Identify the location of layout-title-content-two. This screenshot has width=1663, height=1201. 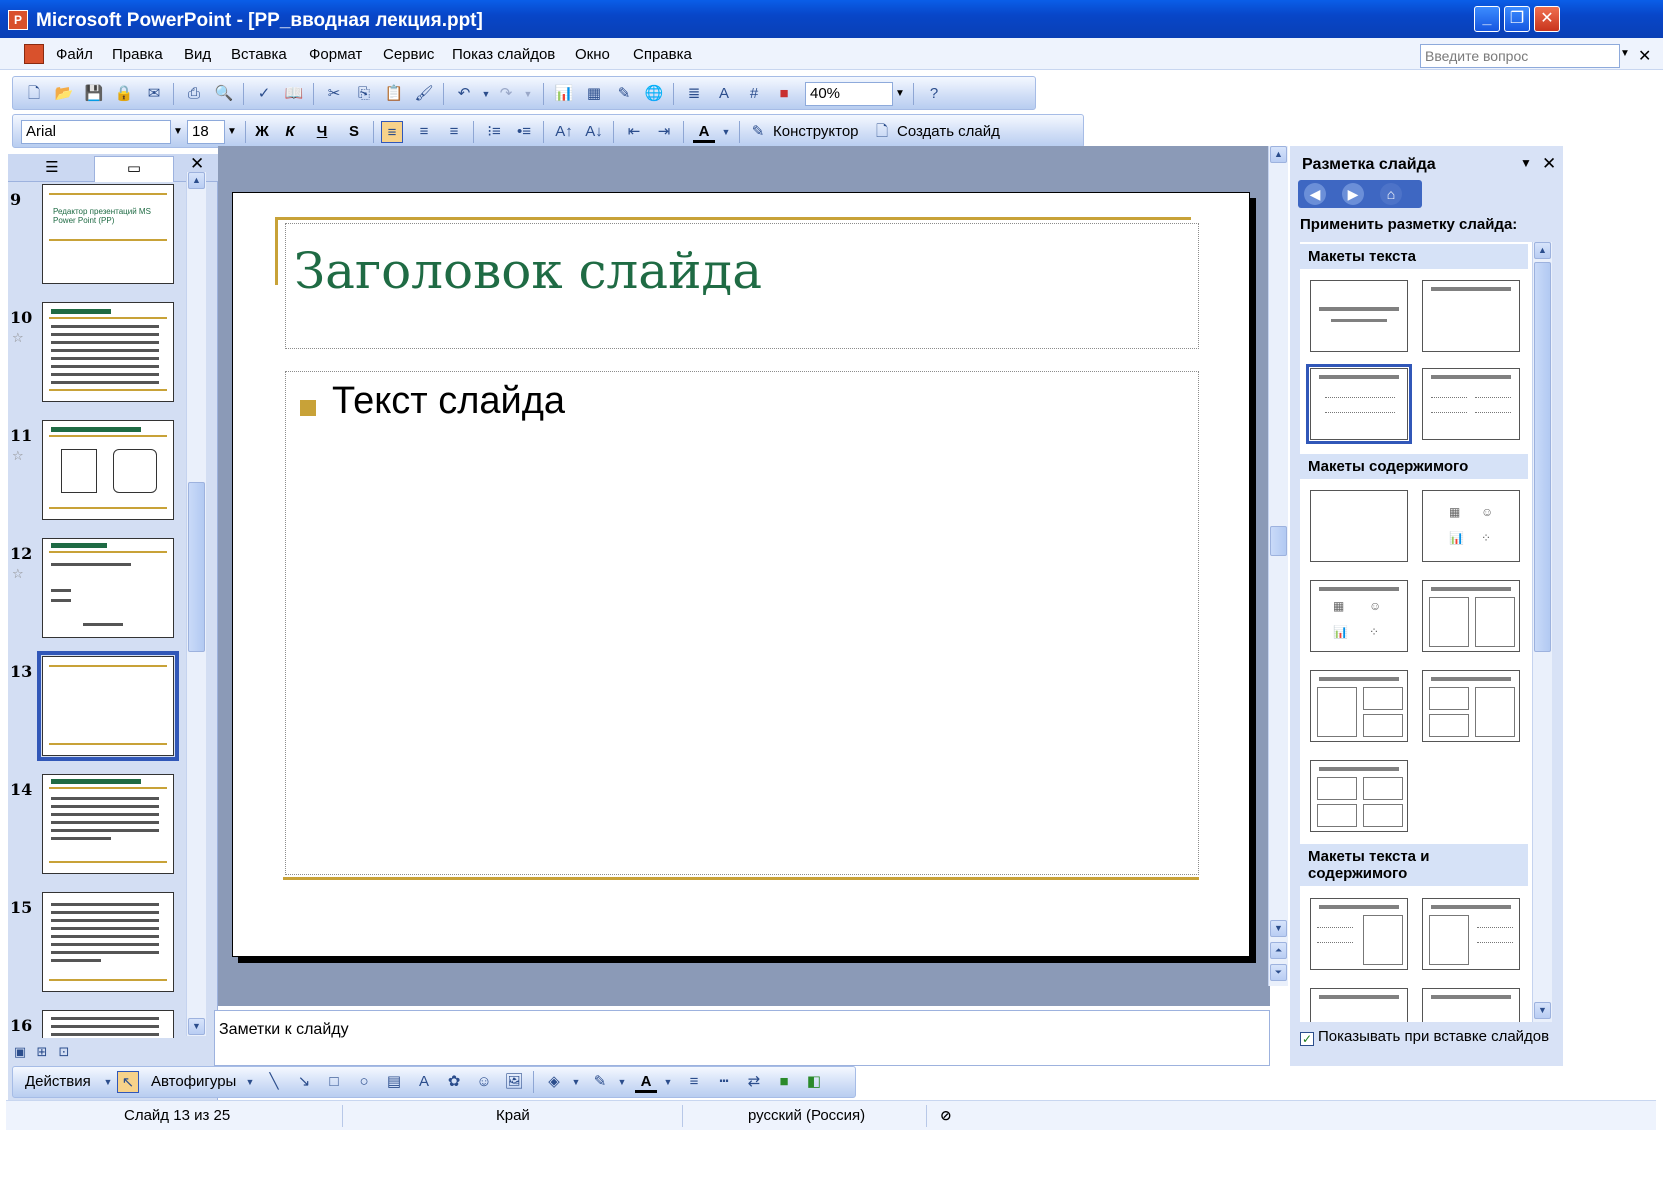
(1359, 706).